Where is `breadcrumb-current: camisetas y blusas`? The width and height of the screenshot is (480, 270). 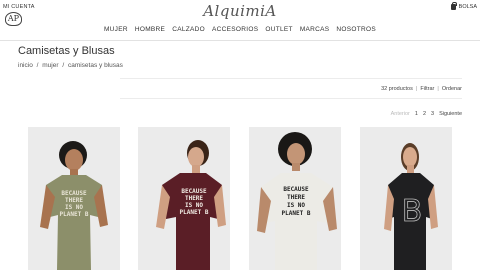 breadcrumb-current: camisetas y blusas is located at coordinates (95, 65).